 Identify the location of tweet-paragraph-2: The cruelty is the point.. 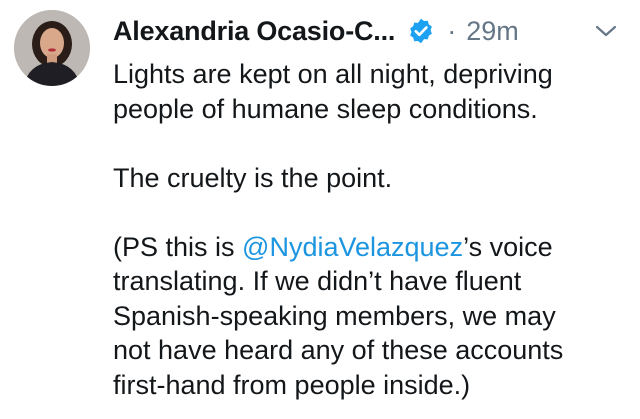
(253, 177).